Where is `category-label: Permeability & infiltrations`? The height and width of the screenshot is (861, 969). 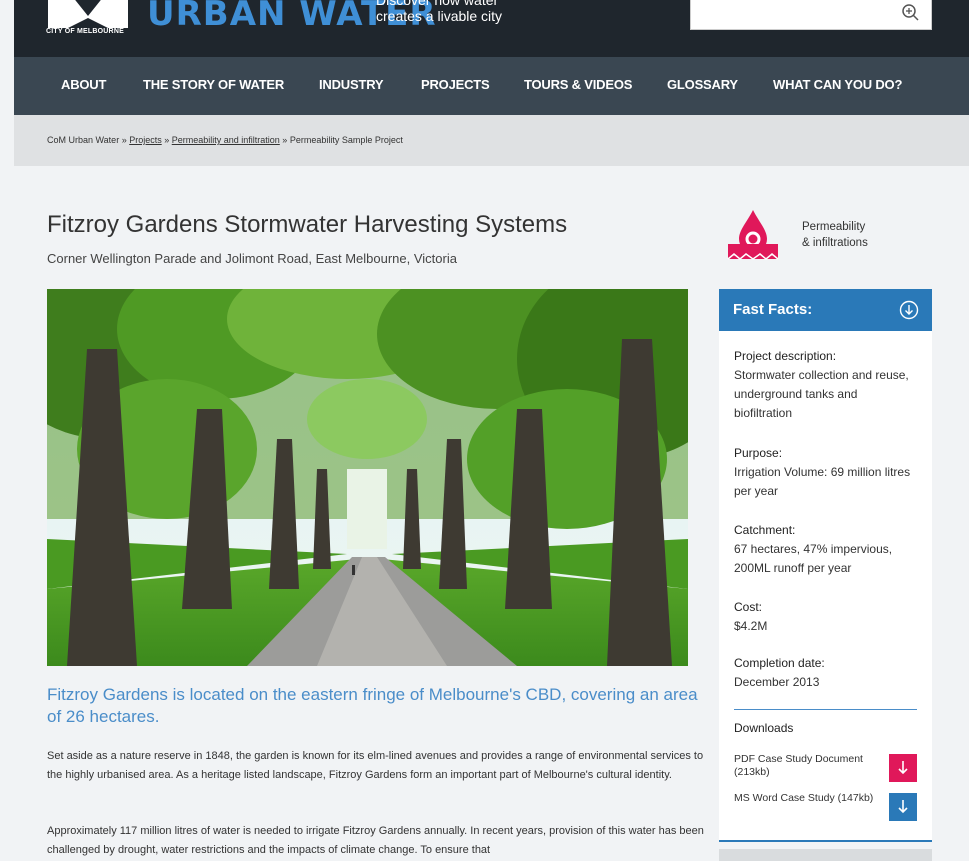 category-label: Permeability & infiltrations is located at coordinates (835, 235).